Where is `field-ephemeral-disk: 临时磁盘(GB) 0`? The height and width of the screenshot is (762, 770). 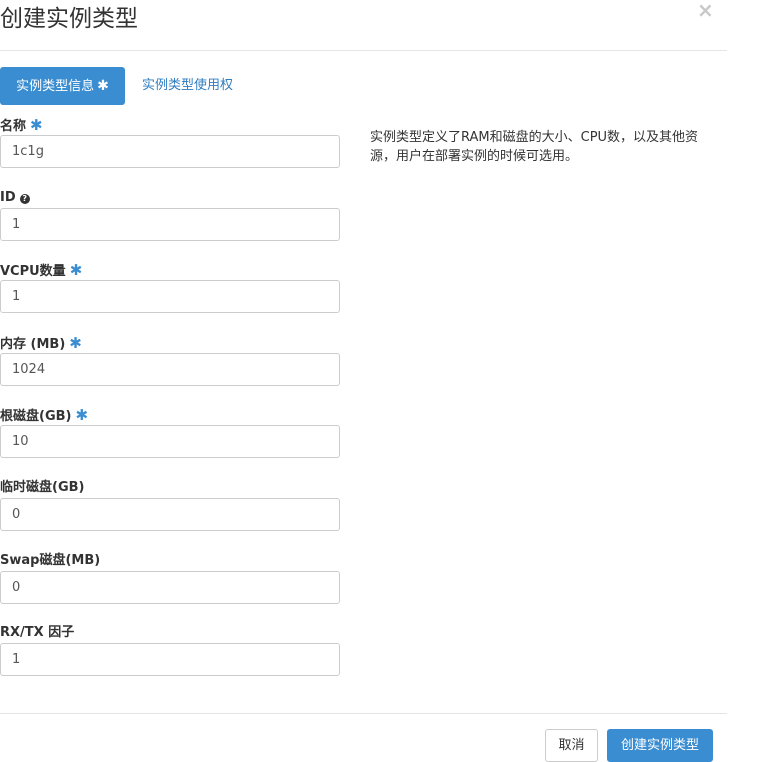
field-ephemeral-disk: 临时磁盘(GB) 0 is located at coordinates (170, 505).